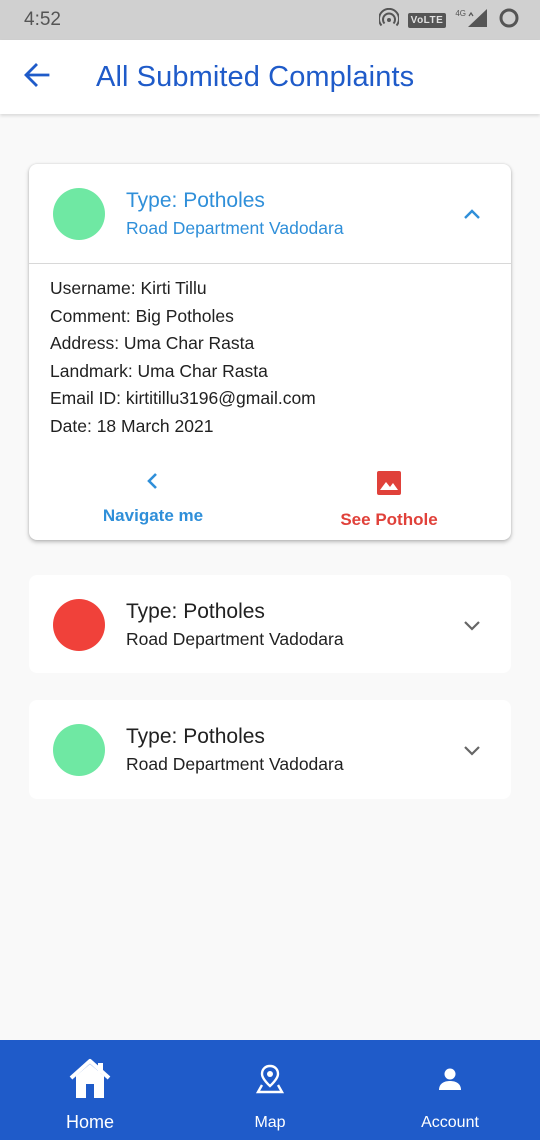  What do you see at coordinates (450, 1122) in the screenshot?
I see `nav-label-account: Account` at bounding box center [450, 1122].